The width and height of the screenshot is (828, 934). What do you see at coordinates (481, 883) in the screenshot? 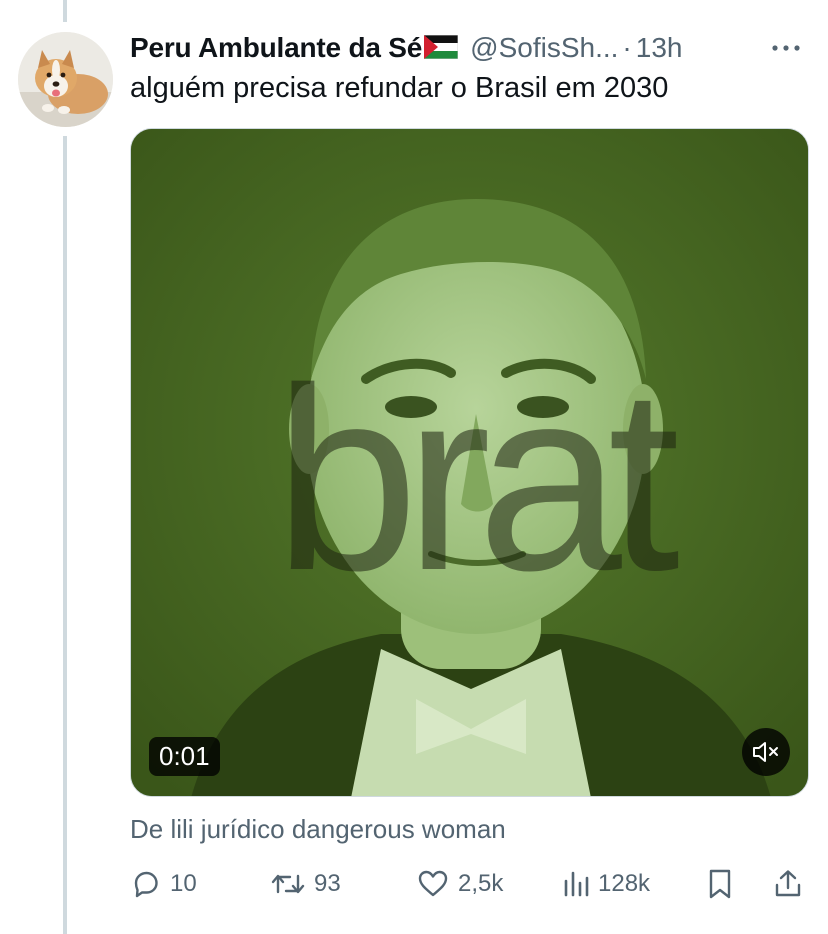
I see `like-count: 2,5k` at bounding box center [481, 883].